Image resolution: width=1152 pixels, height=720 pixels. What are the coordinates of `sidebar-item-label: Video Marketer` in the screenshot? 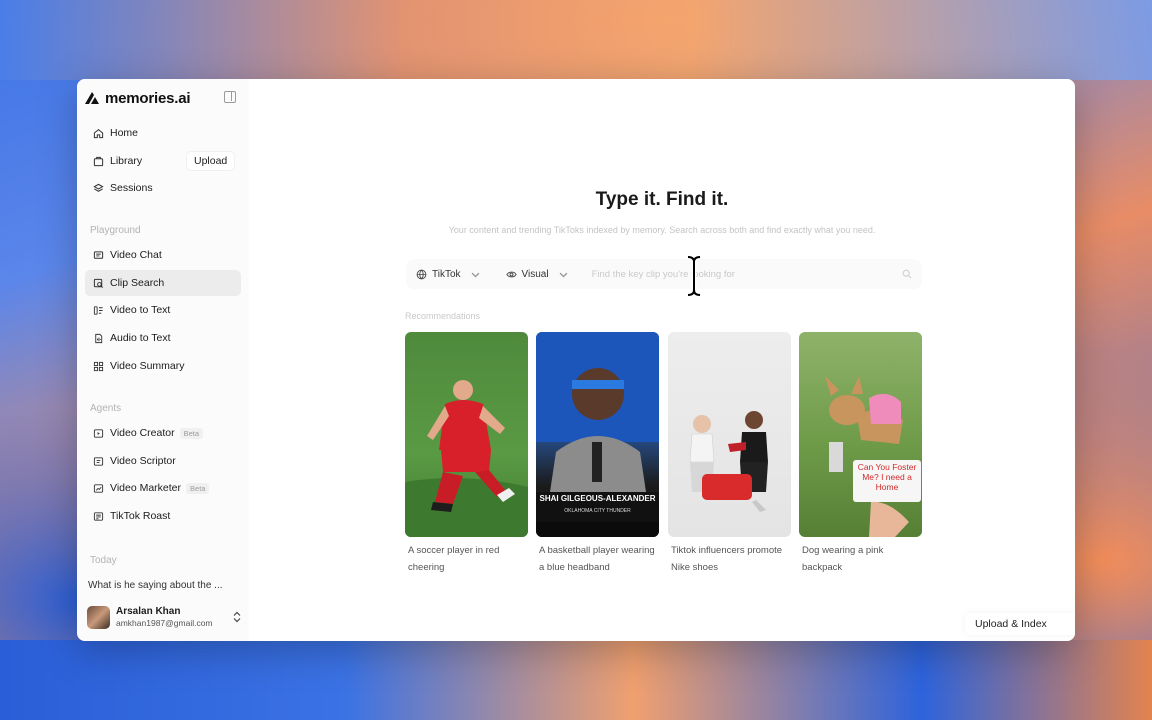 It's located at (146, 488).